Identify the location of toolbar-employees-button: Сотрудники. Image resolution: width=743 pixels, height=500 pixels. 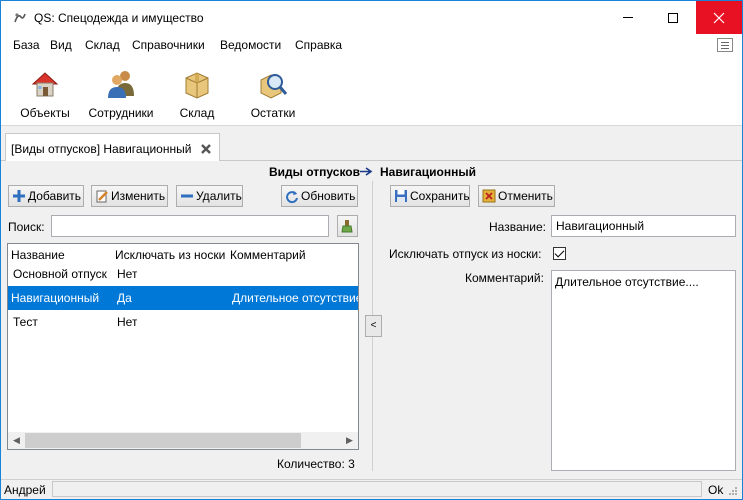
(121, 91).